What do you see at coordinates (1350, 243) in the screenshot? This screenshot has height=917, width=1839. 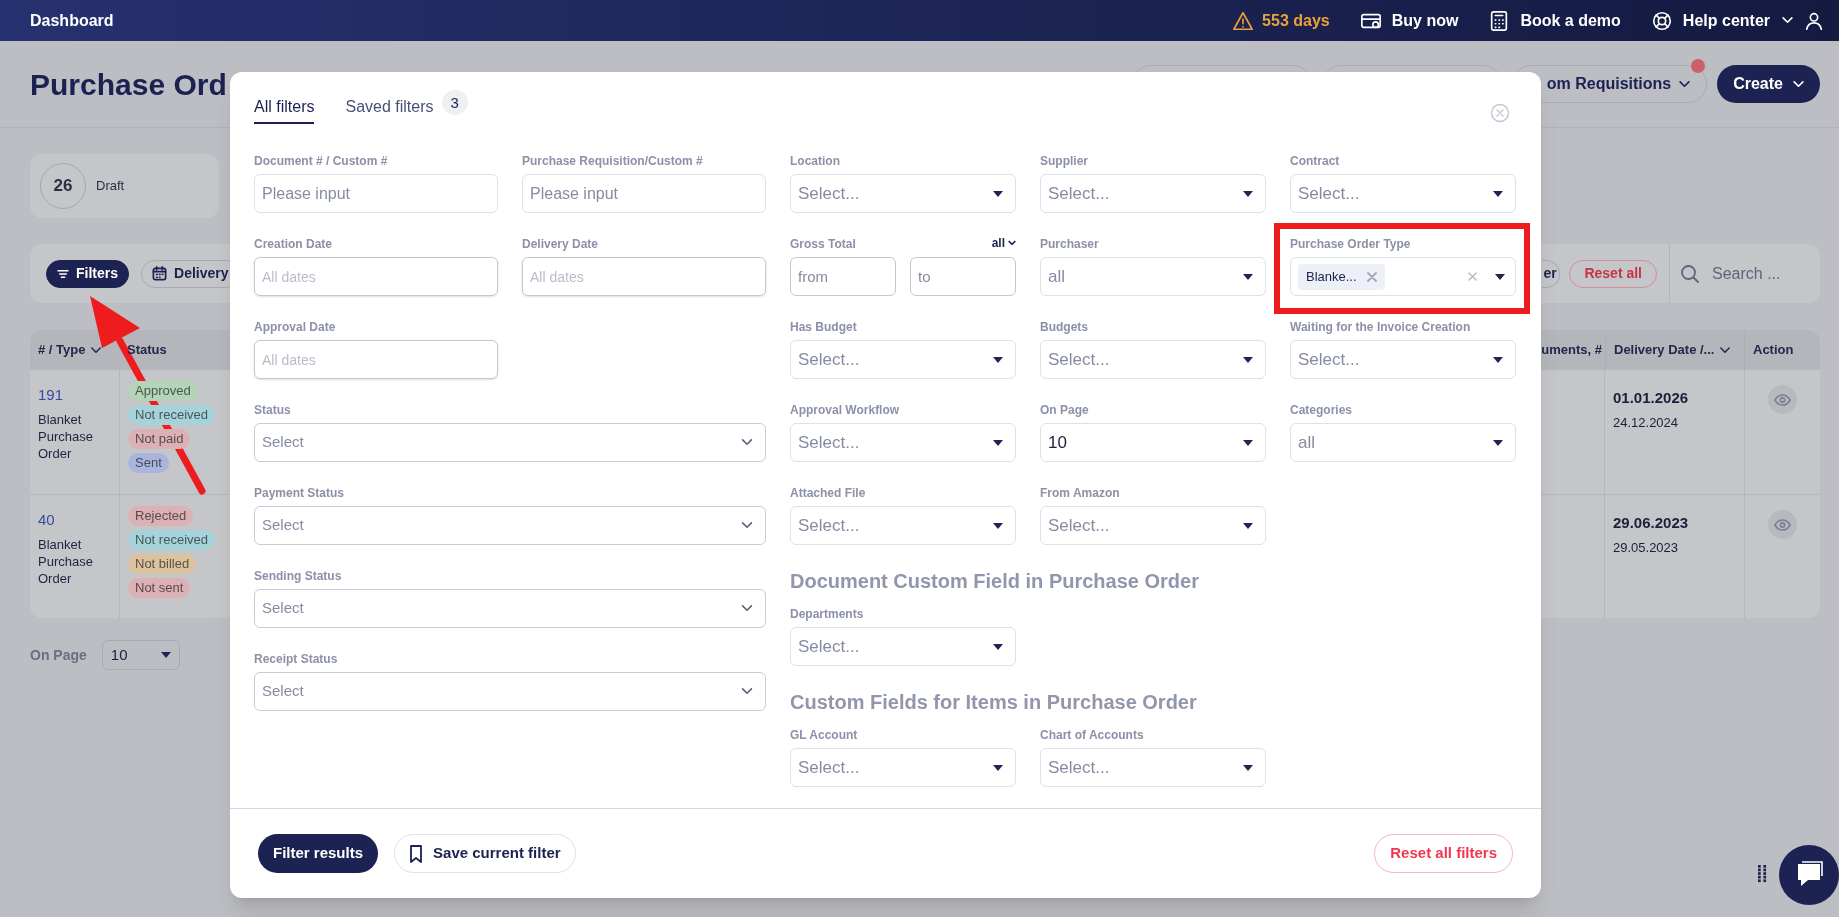 I see `field-label: Purchase Order Type` at bounding box center [1350, 243].